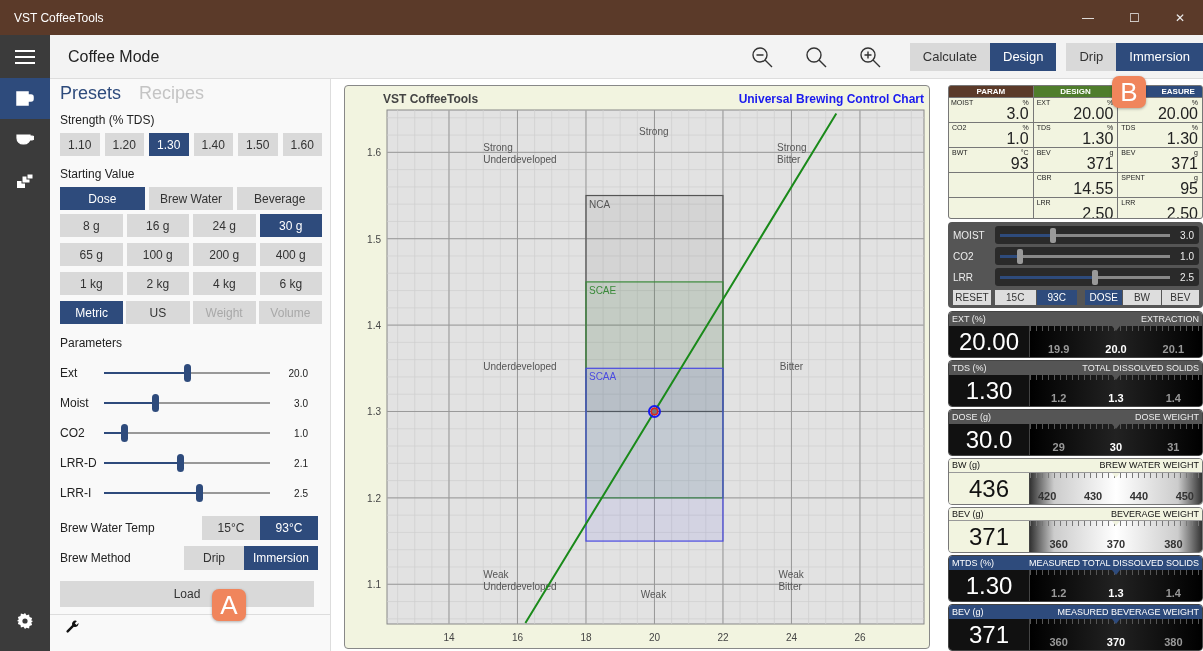 The width and height of the screenshot is (1203, 651). I want to click on scale-label: 370, so click(1116, 544).